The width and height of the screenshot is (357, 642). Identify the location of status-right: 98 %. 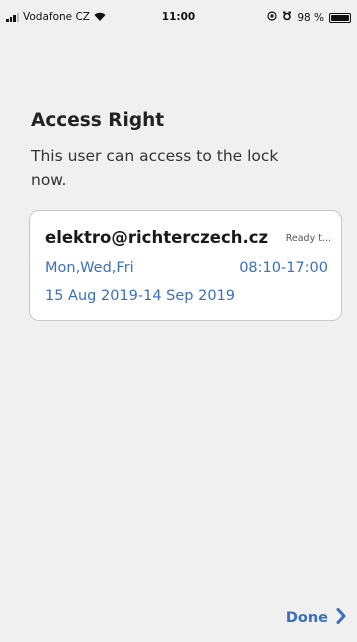
(309, 17).